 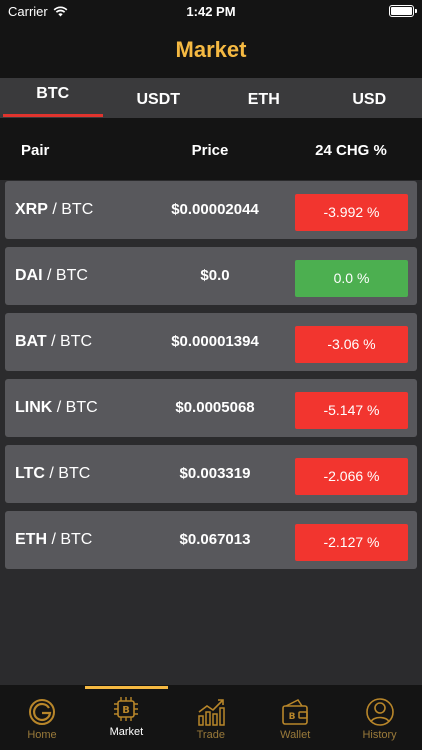 What do you see at coordinates (215, 209) in the screenshot?
I see `price-value: $0.00002044` at bounding box center [215, 209].